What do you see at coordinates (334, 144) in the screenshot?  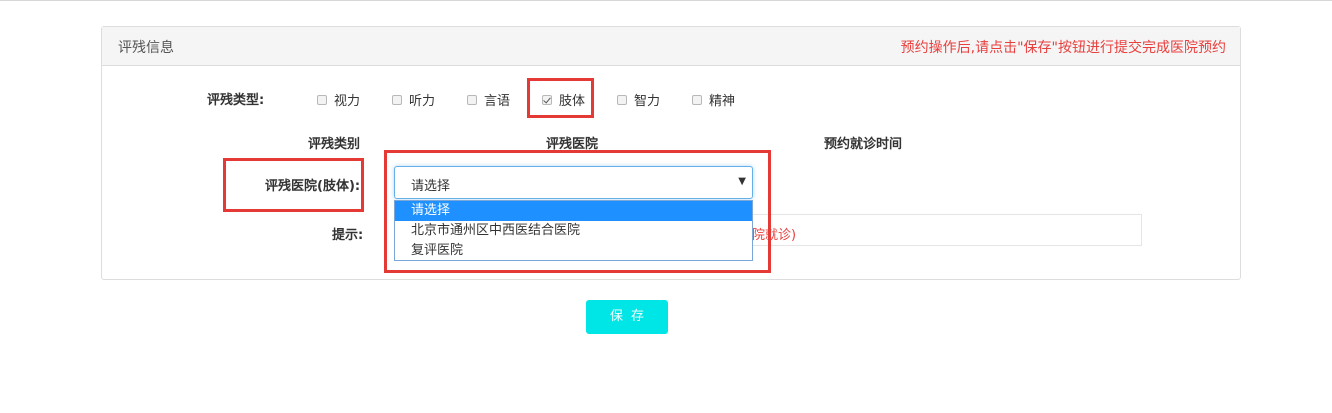 I see `column-header-category: 评残类别` at bounding box center [334, 144].